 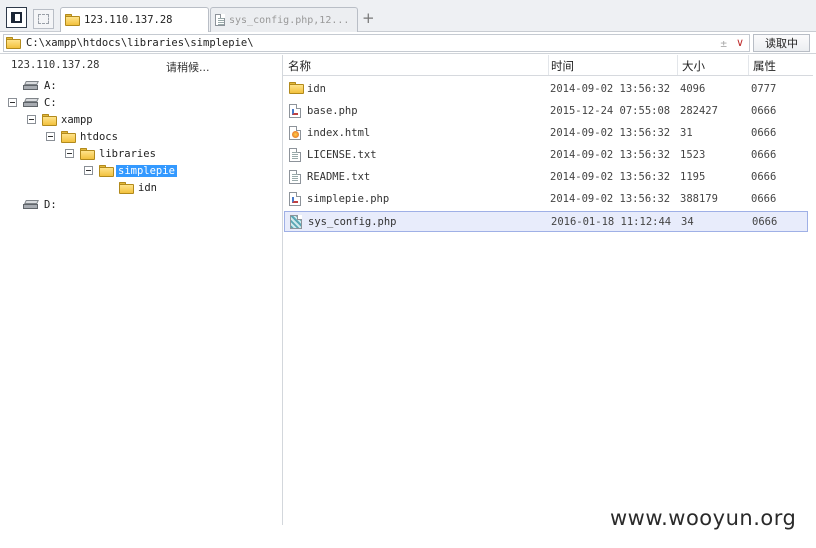 I want to click on panel-toggle-button, so click(x=16, y=17).